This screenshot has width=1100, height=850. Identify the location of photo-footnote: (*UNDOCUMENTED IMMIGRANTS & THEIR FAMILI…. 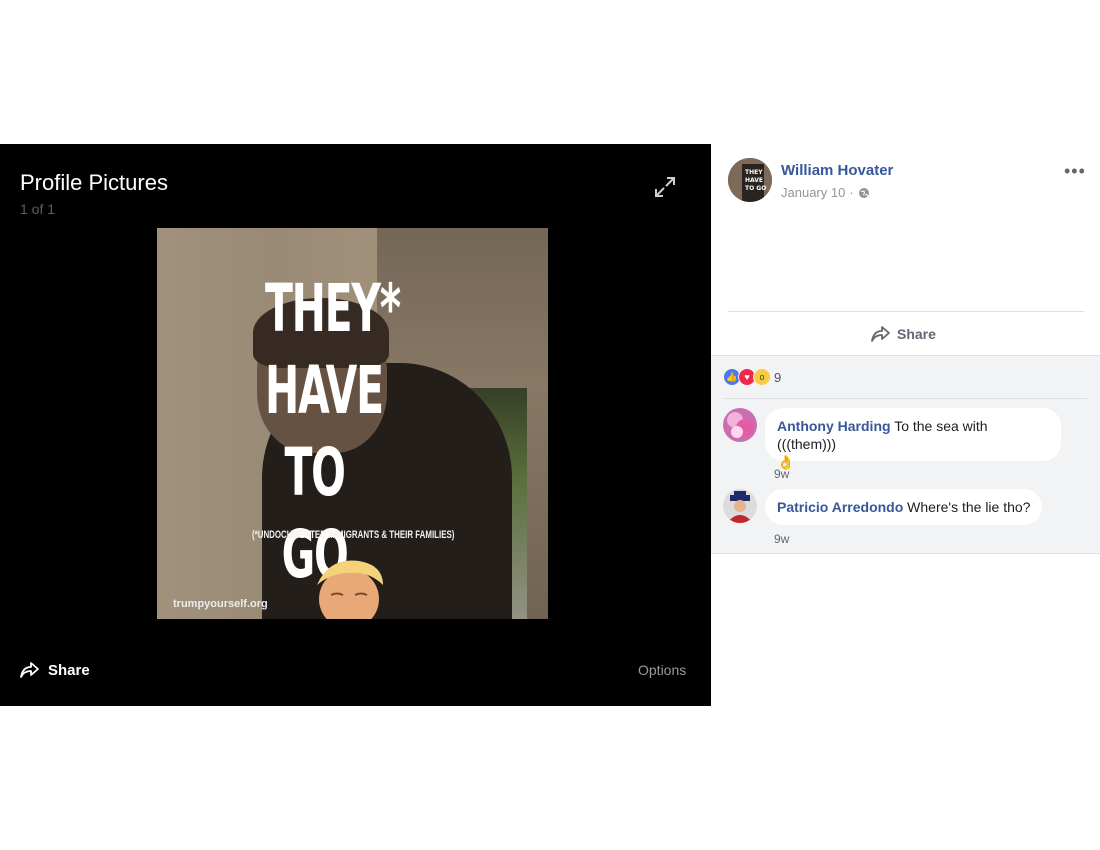
(353, 535).